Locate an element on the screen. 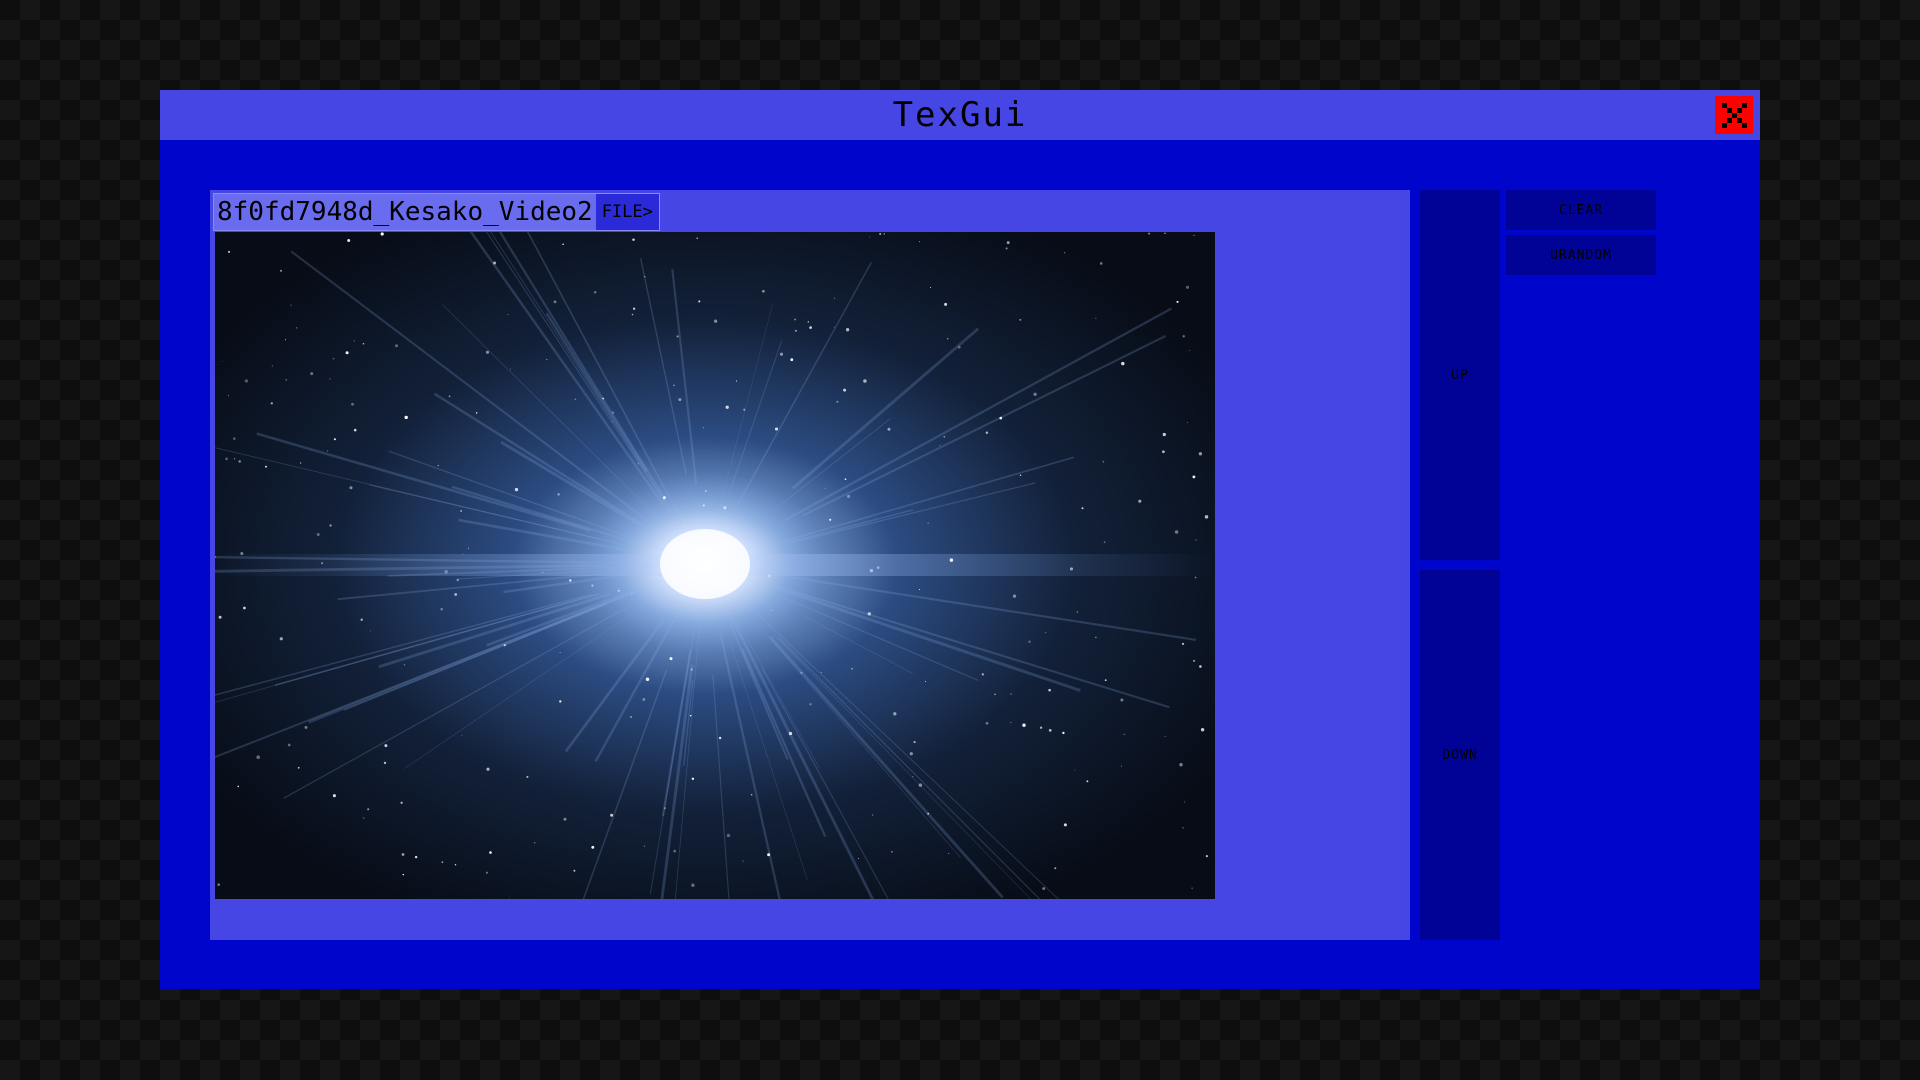 The image size is (1920, 1080). filename-bar: 8f0fd7948d_Kesako_Video2 FILE> is located at coordinates (436, 212).